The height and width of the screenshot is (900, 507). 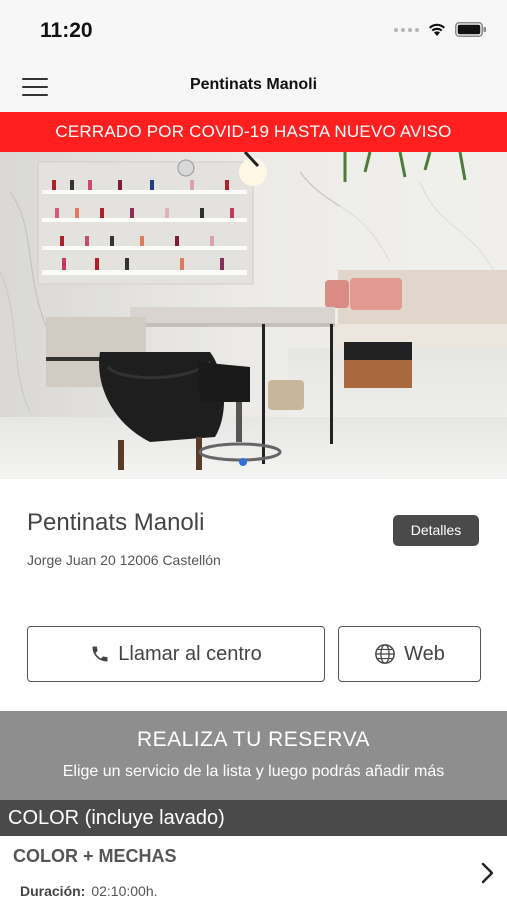 I want to click on call-center-label: Llamar al centro, so click(x=190, y=653).